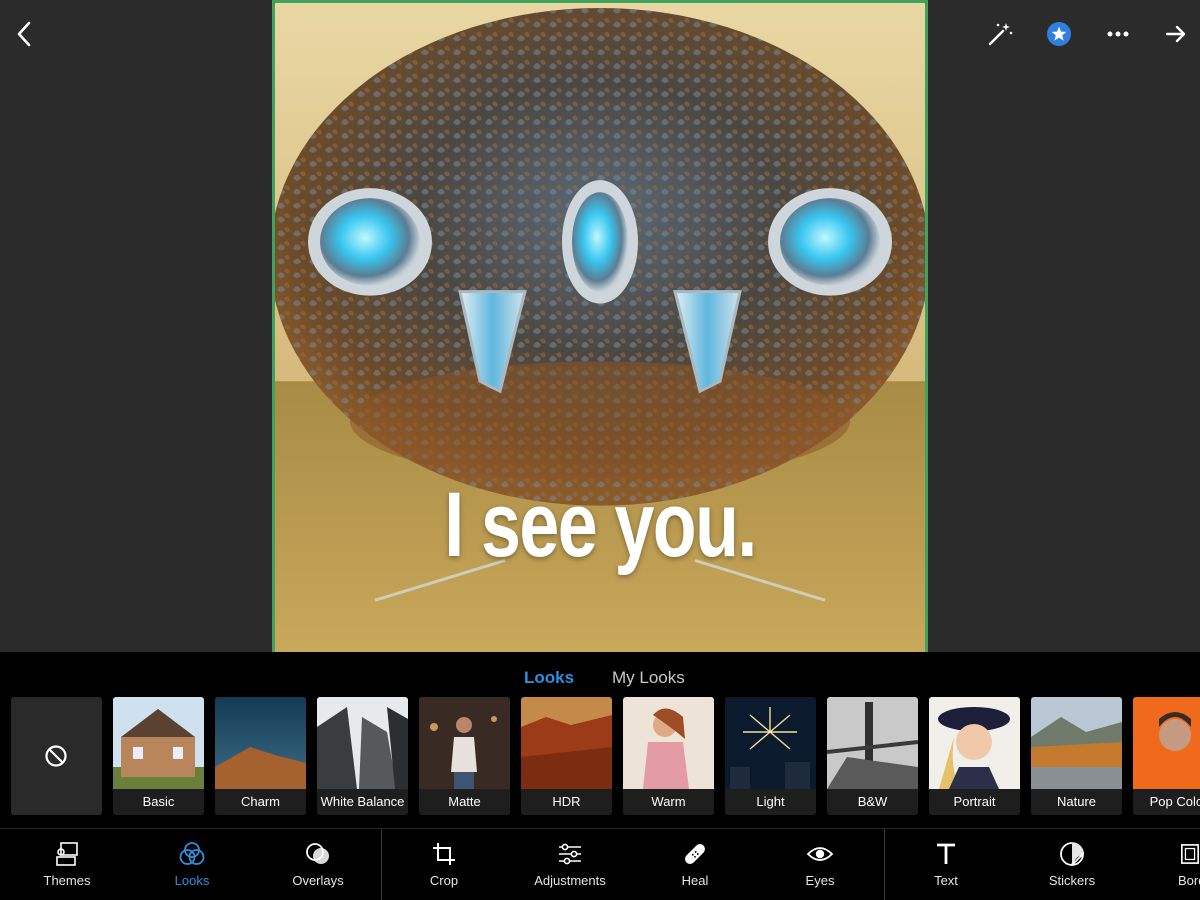 This screenshot has height=900, width=1200. What do you see at coordinates (1166, 802) in the screenshot?
I see `look-label: Pop Color` at bounding box center [1166, 802].